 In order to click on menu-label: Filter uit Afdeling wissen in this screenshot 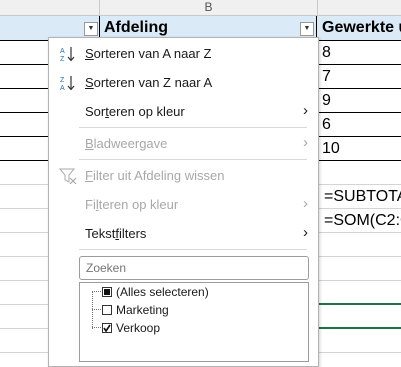, I will do `click(155, 175)`.